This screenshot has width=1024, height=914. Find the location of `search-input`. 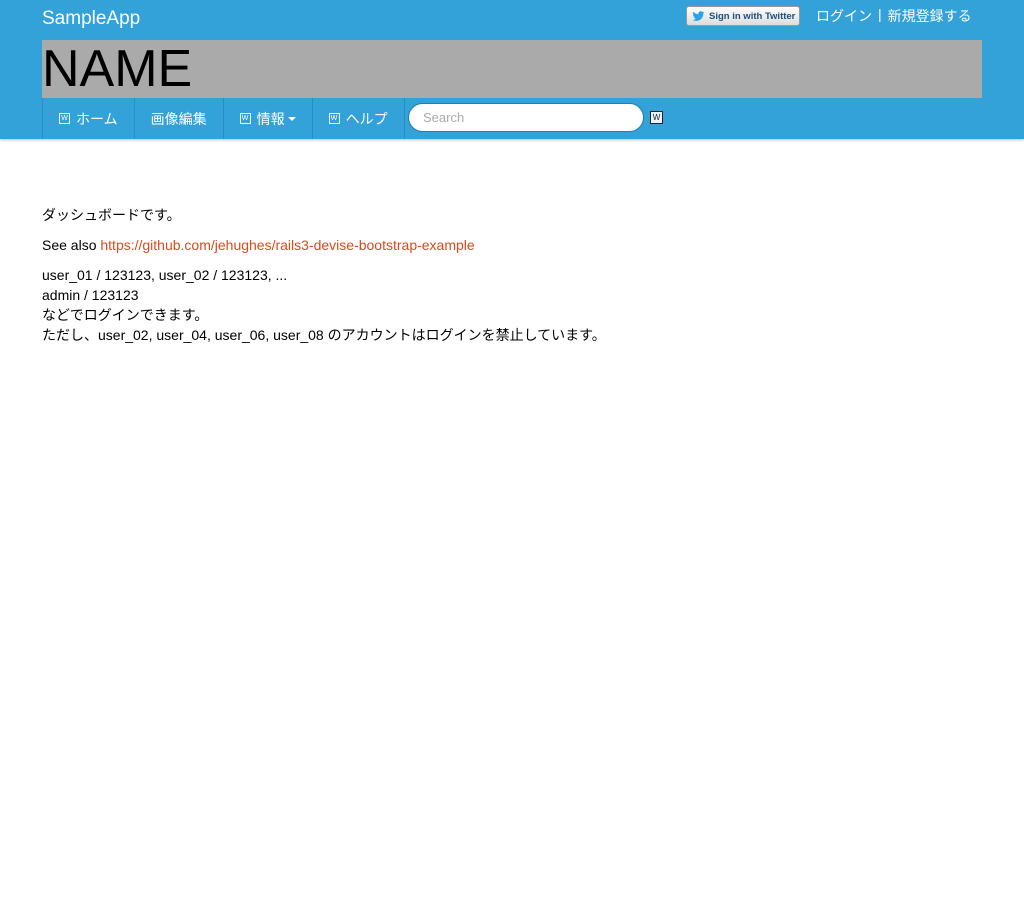

search-input is located at coordinates (526, 117).